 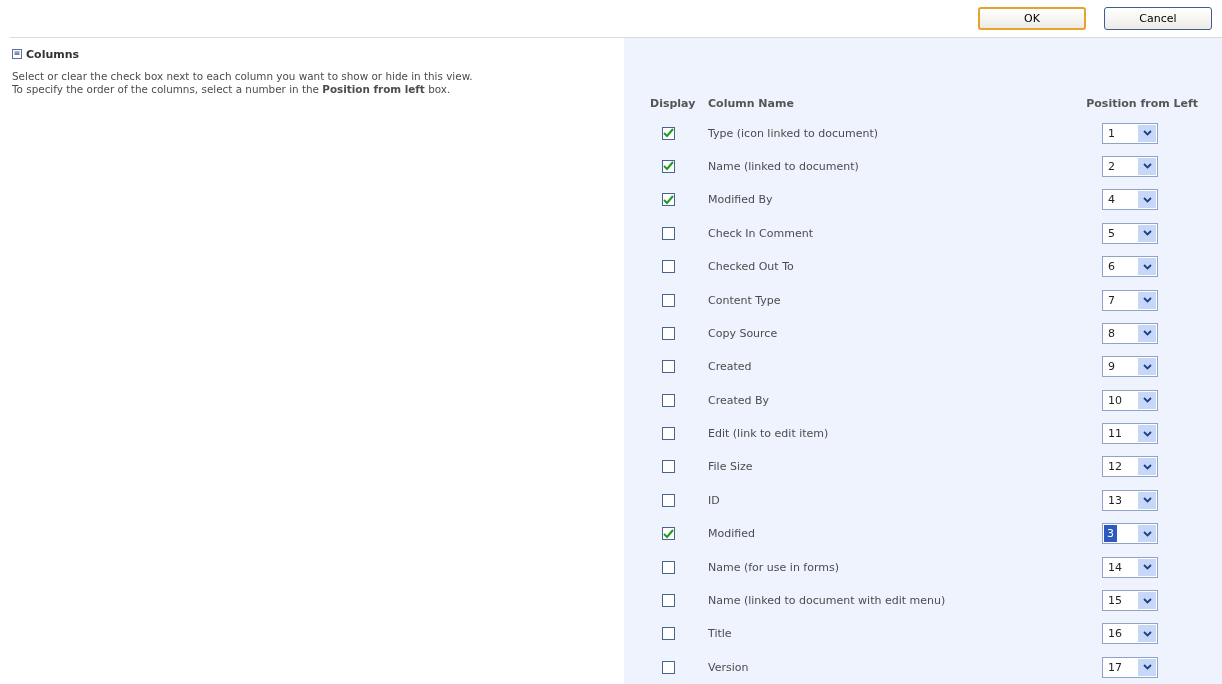 I want to click on column-name: Name (linked to document), so click(x=783, y=166).